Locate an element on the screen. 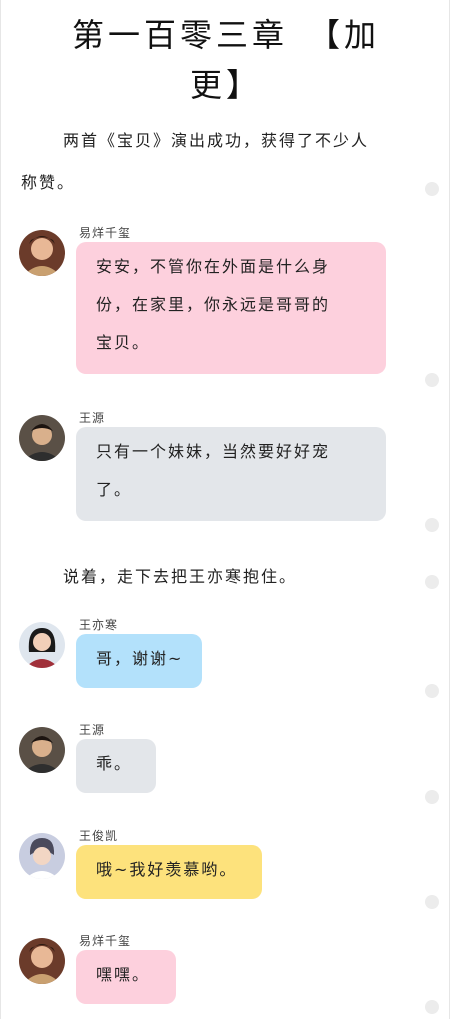 This screenshot has width=450, height=1019. narration-line: 称赞。 is located at coordinates (48, 182).